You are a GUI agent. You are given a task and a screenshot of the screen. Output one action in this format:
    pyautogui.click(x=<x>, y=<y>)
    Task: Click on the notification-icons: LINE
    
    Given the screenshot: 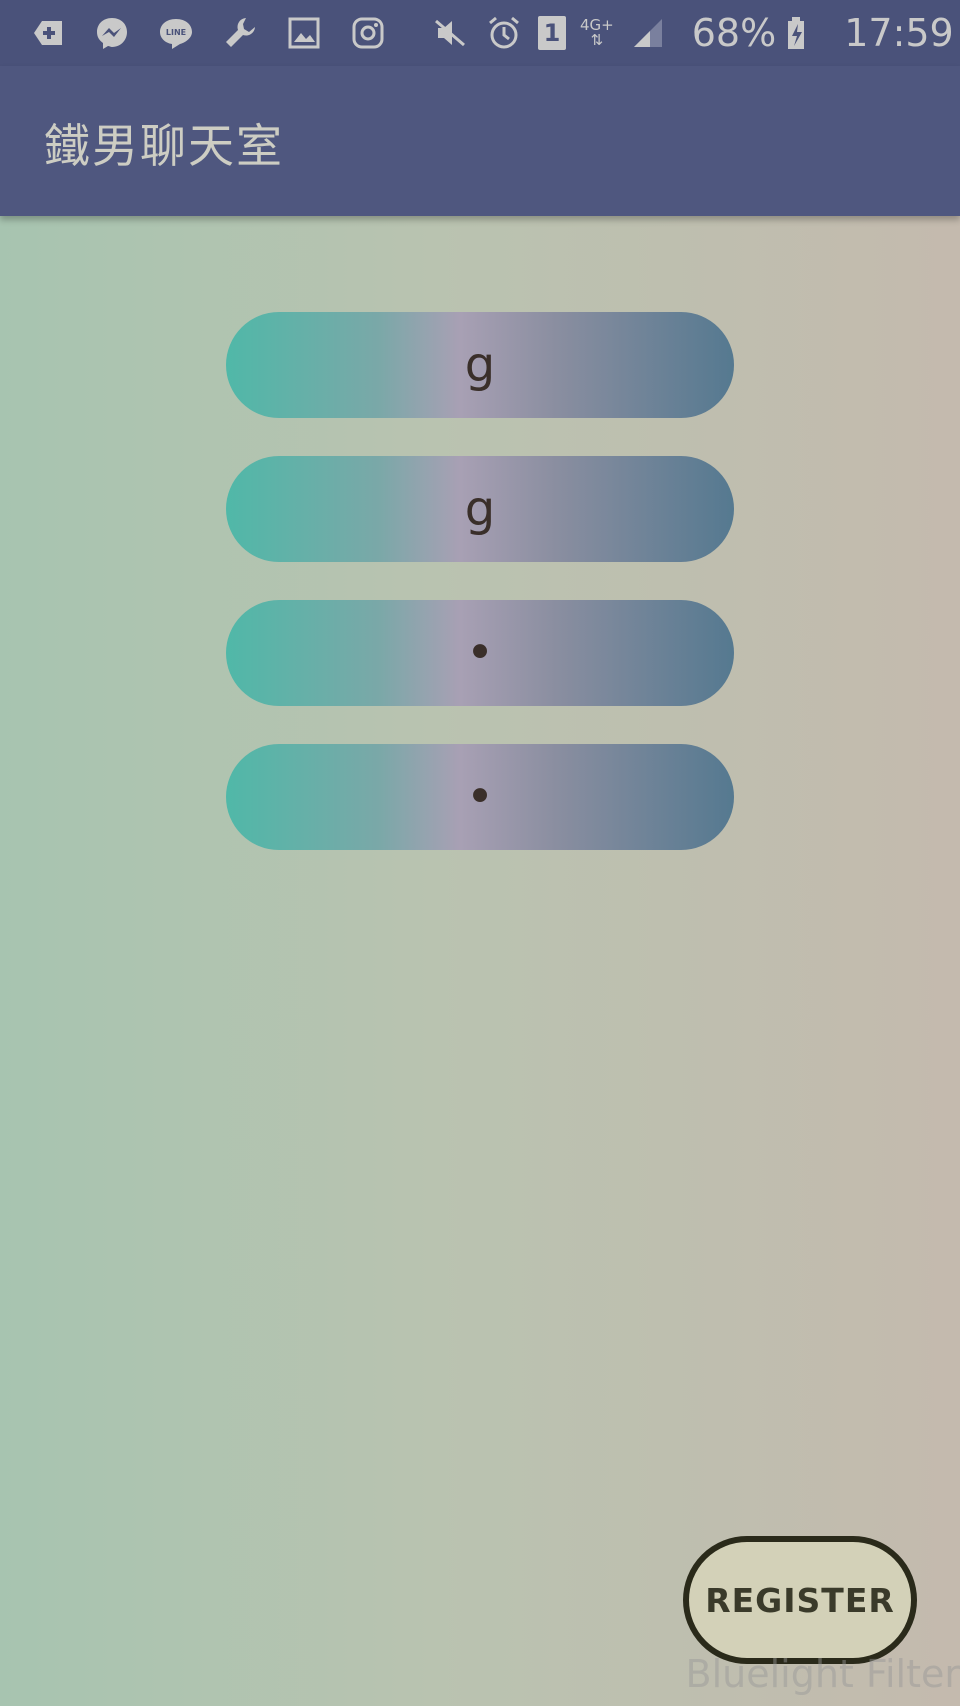 What is the action you would take?
    pyautogui.click(x=208, y=33)
    